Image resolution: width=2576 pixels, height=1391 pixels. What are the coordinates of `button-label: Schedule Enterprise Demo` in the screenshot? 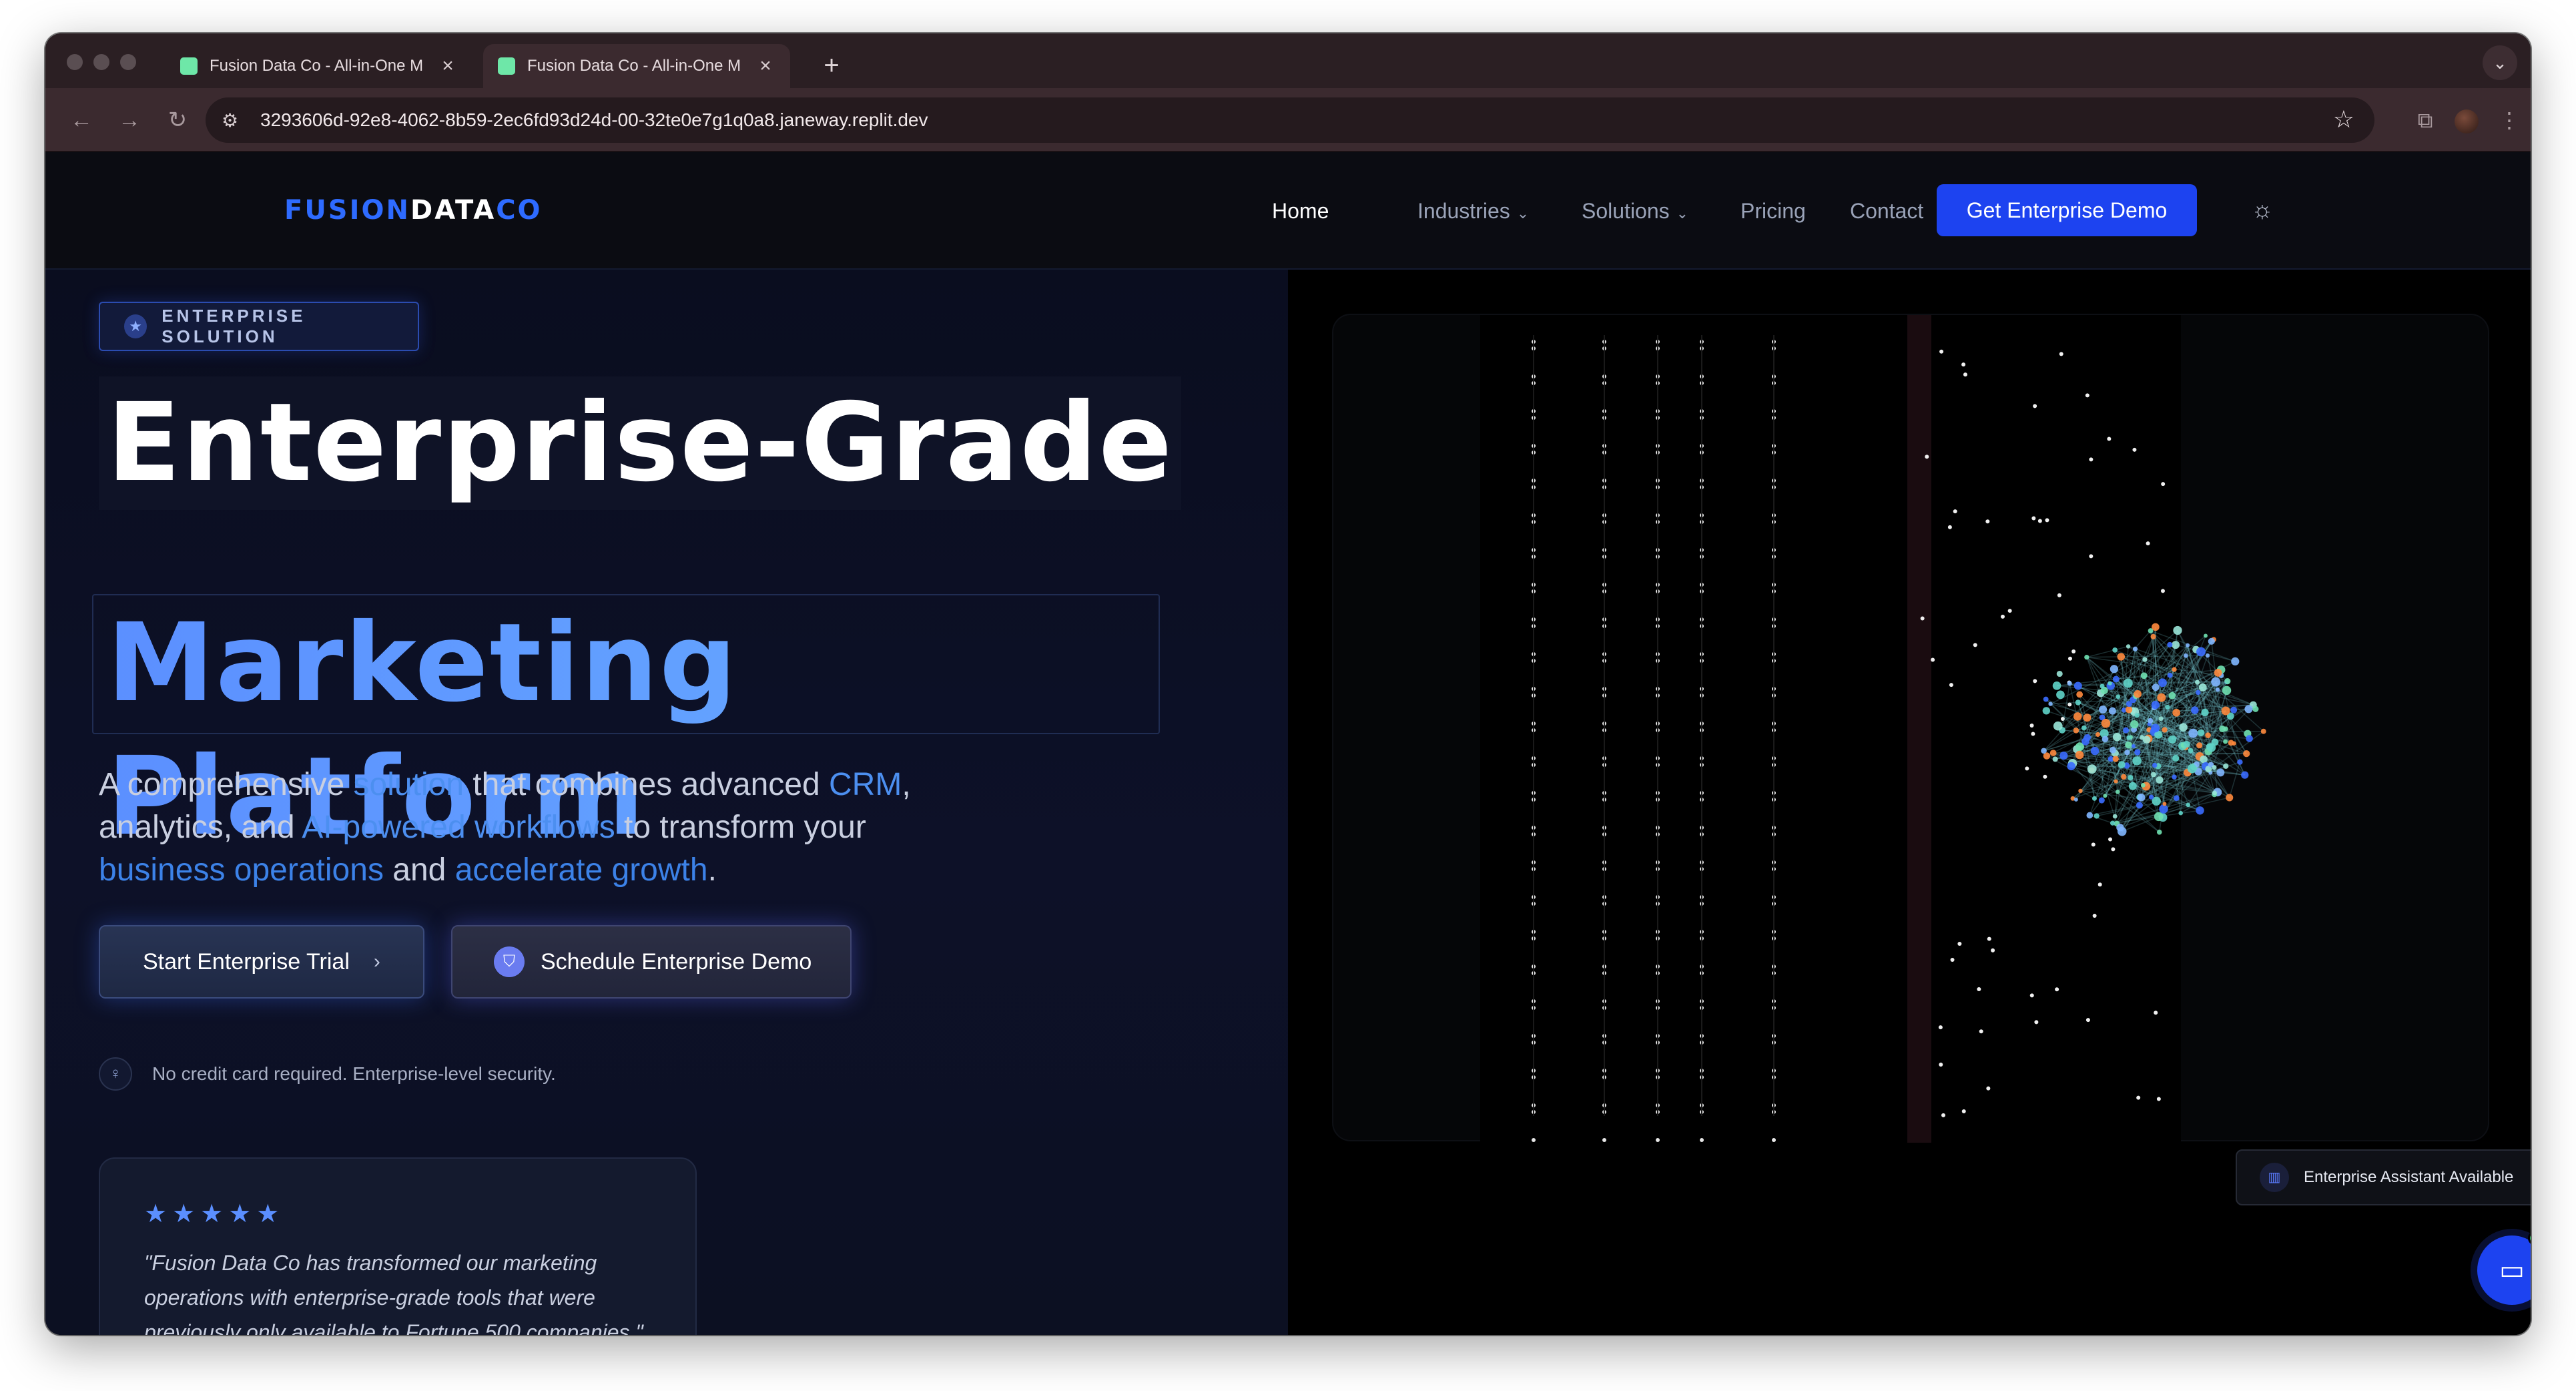 It's located at (676, 961).